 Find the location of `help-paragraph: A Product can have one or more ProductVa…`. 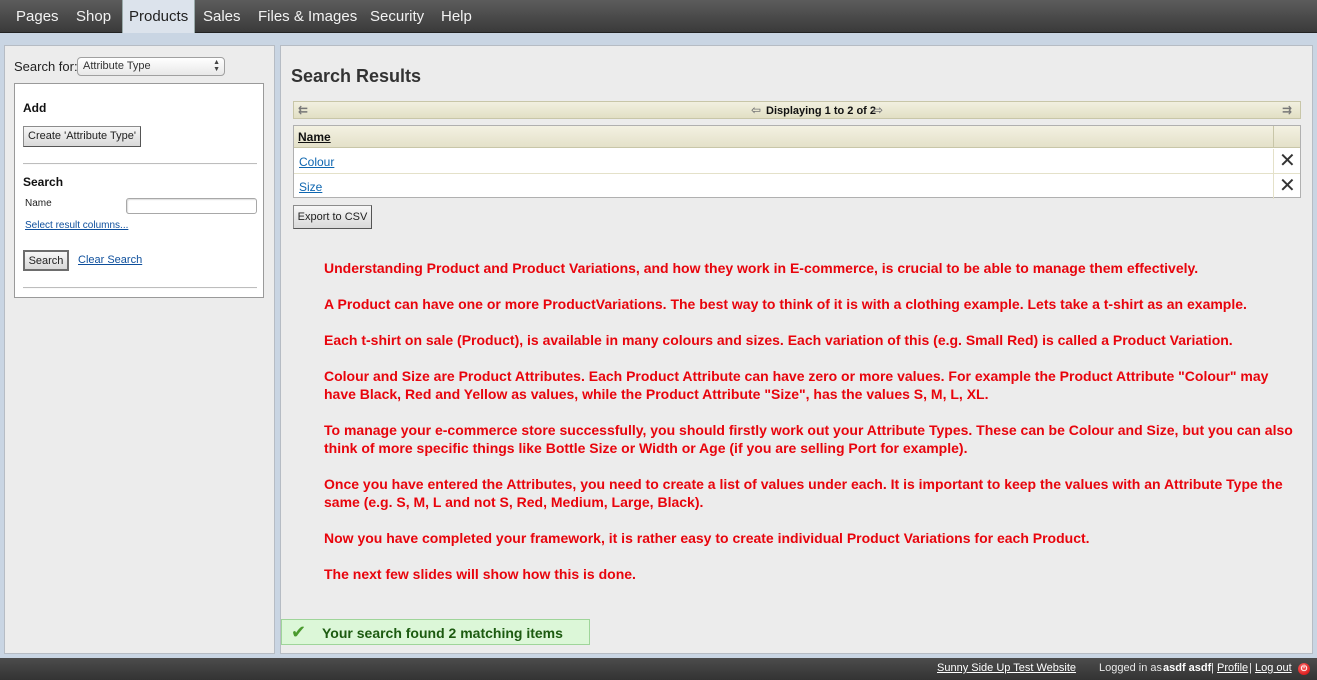

help-paragraph: A Product can have one or more ProductVa… is located at coordinates (785, 304).